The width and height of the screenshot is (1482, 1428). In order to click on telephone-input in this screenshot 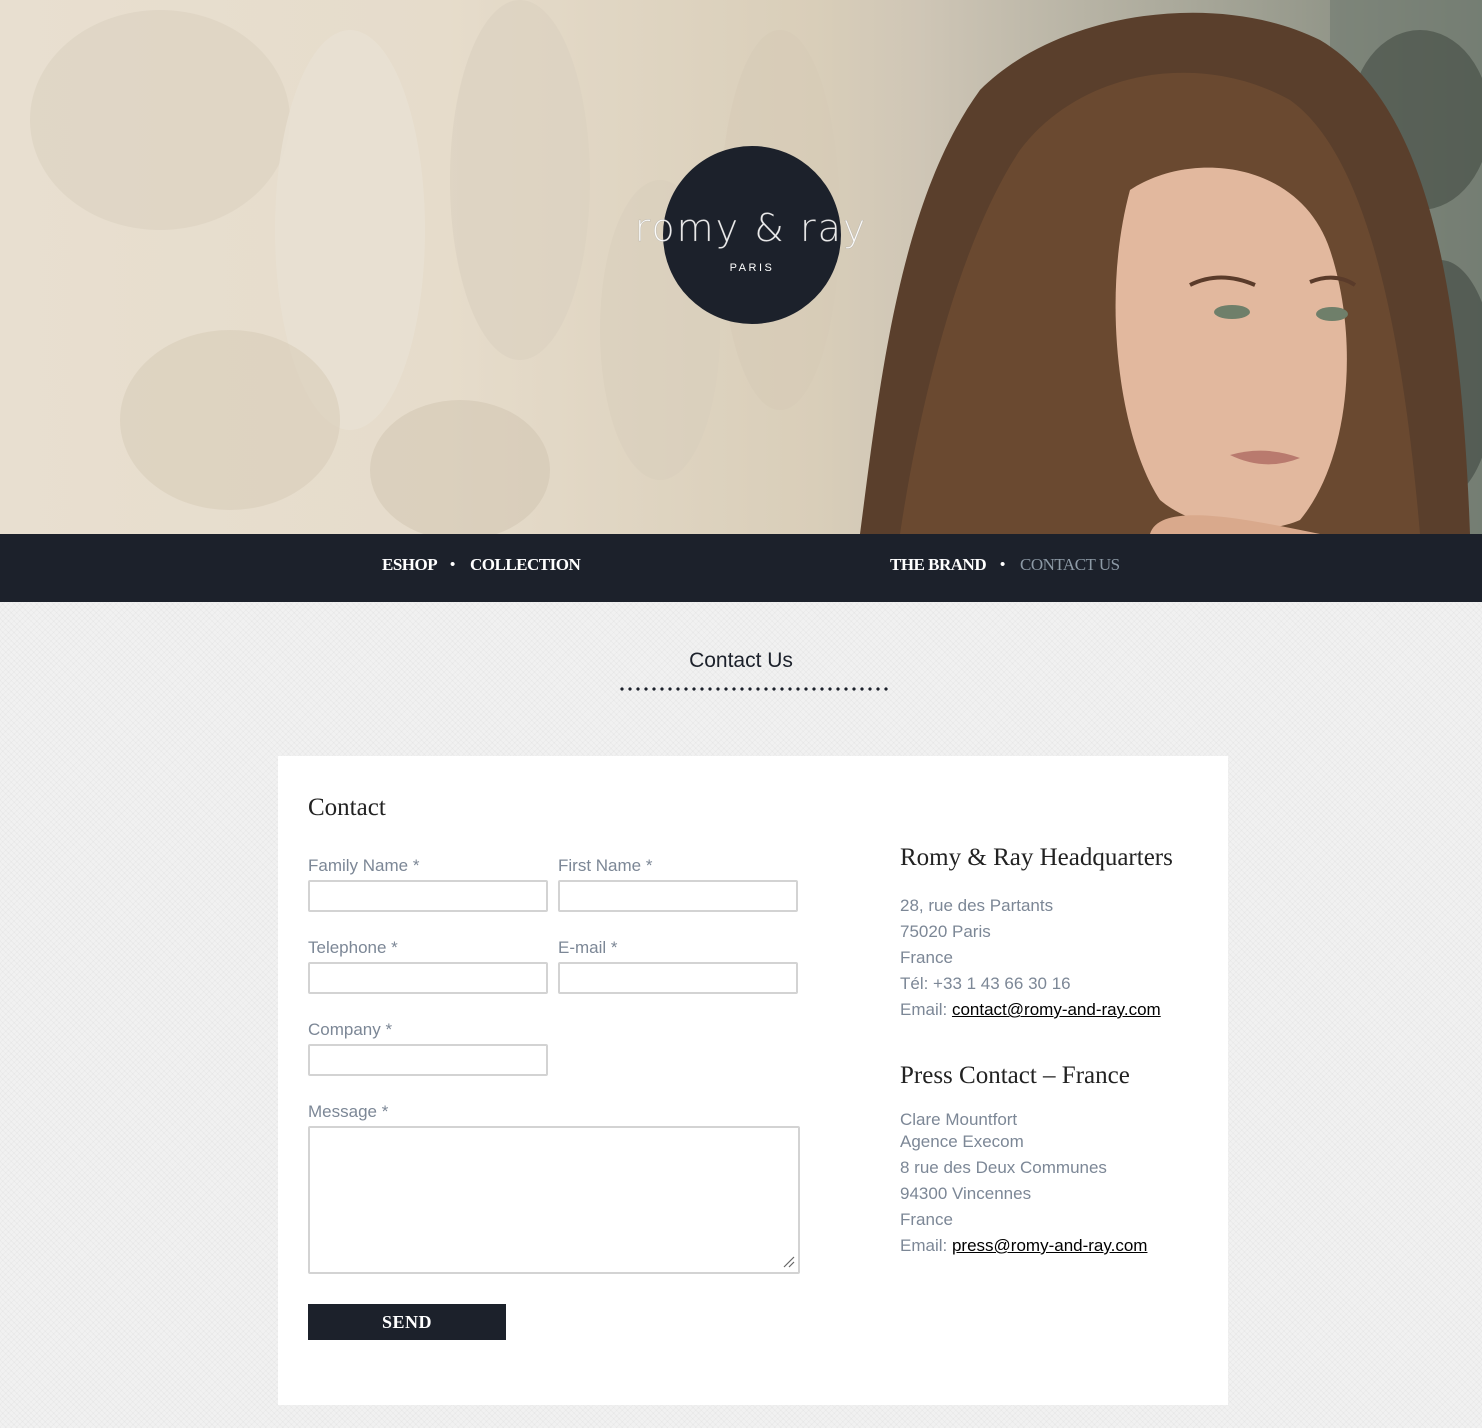, I will do `click(428, 978)`.